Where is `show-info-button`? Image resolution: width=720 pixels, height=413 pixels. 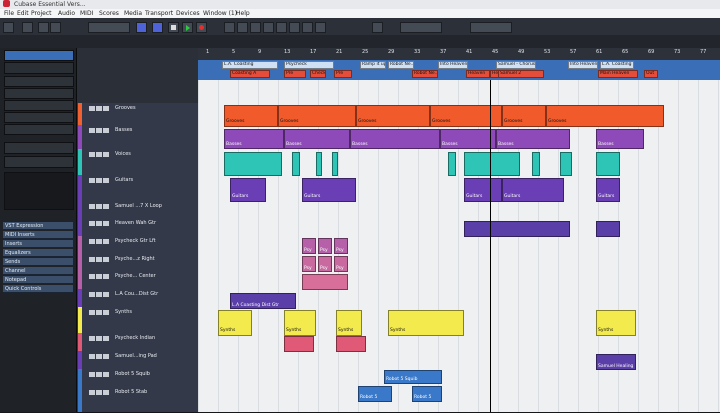
show-info-button is located at coordinates (55, 27).